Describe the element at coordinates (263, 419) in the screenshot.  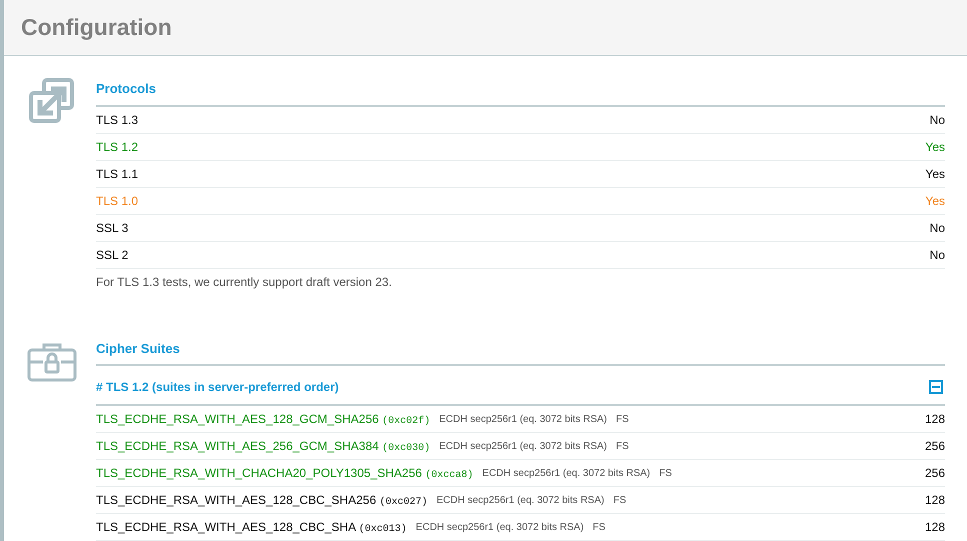
I see `cipher-name: TLS_ECDHE_RSA_WITH_AES_128_GCM_SHA256 (0xc02f)` at that location.